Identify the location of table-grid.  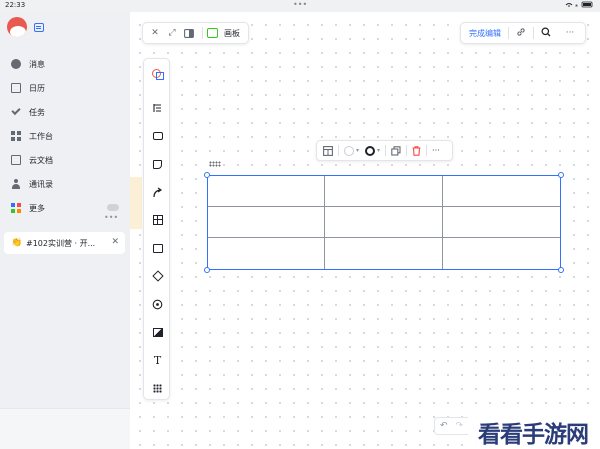
(384, 222).